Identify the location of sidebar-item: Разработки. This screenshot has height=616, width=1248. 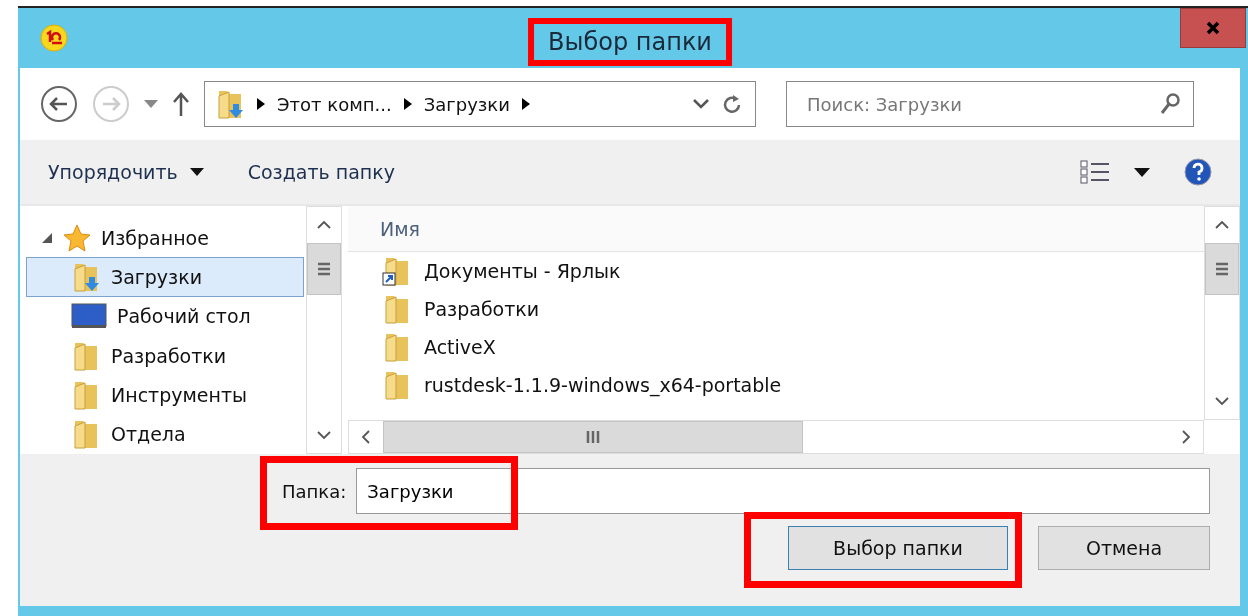
(165, 356).